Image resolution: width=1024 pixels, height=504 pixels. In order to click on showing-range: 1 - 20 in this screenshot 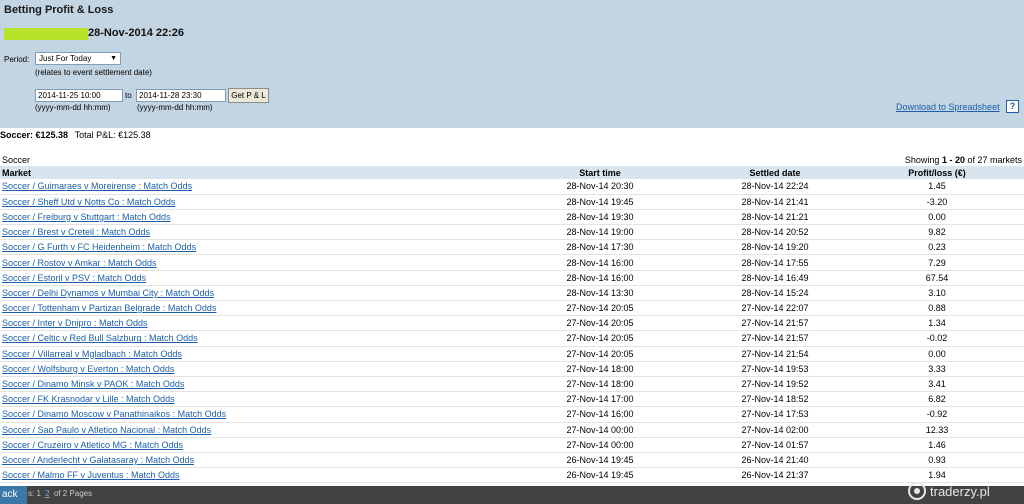, I will do `click(953, 160)`.